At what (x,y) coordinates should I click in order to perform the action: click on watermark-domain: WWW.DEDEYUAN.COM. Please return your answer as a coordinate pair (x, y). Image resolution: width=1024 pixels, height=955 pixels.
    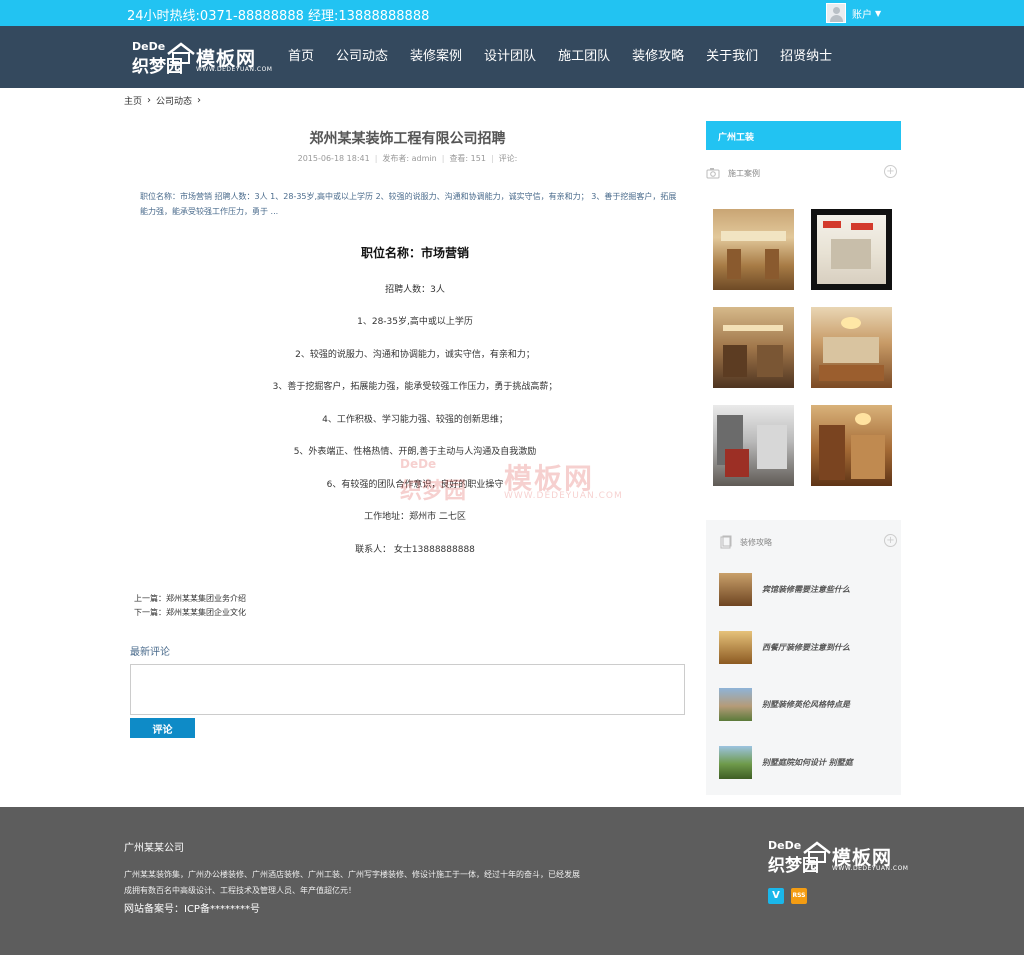
    Looking at the image, I should click on (563, 496).